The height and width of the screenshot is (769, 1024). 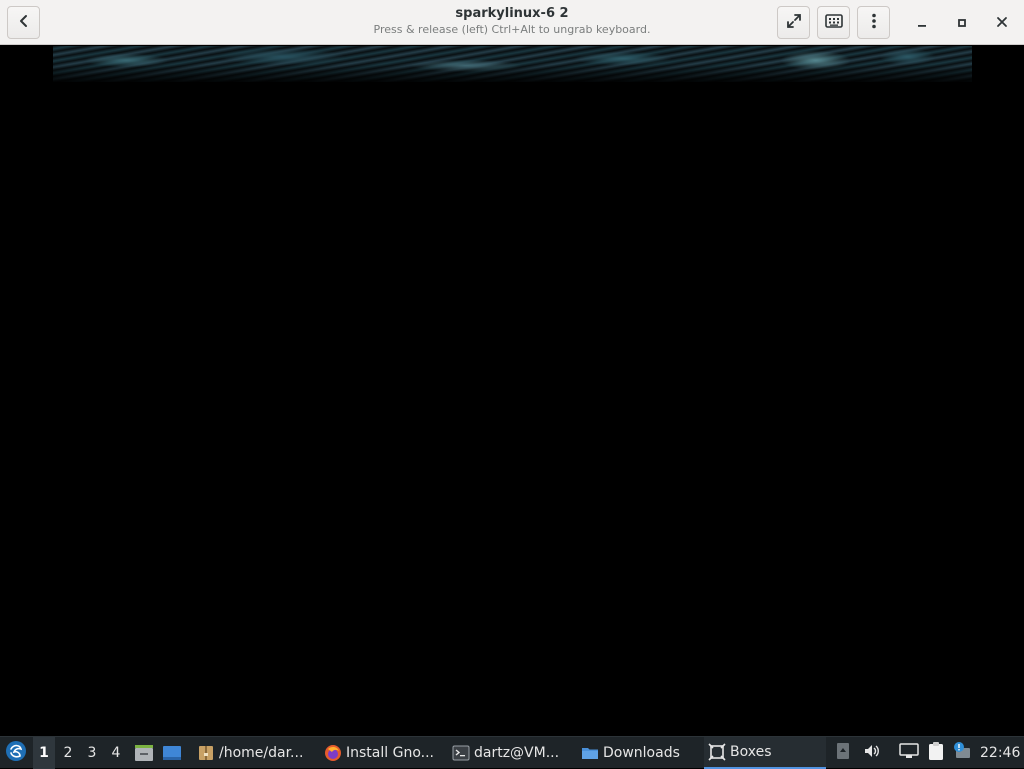 I want to click on window-title: sparkylinux-6 2, so click(x=512, y=13).